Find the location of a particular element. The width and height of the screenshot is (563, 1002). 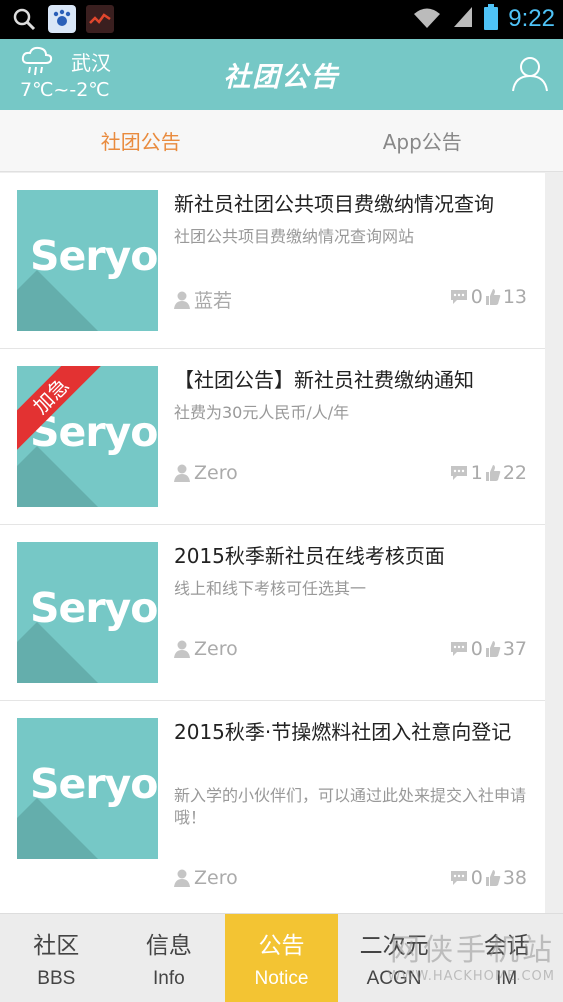

chart-app-icon is located at coordinates (100, 19).